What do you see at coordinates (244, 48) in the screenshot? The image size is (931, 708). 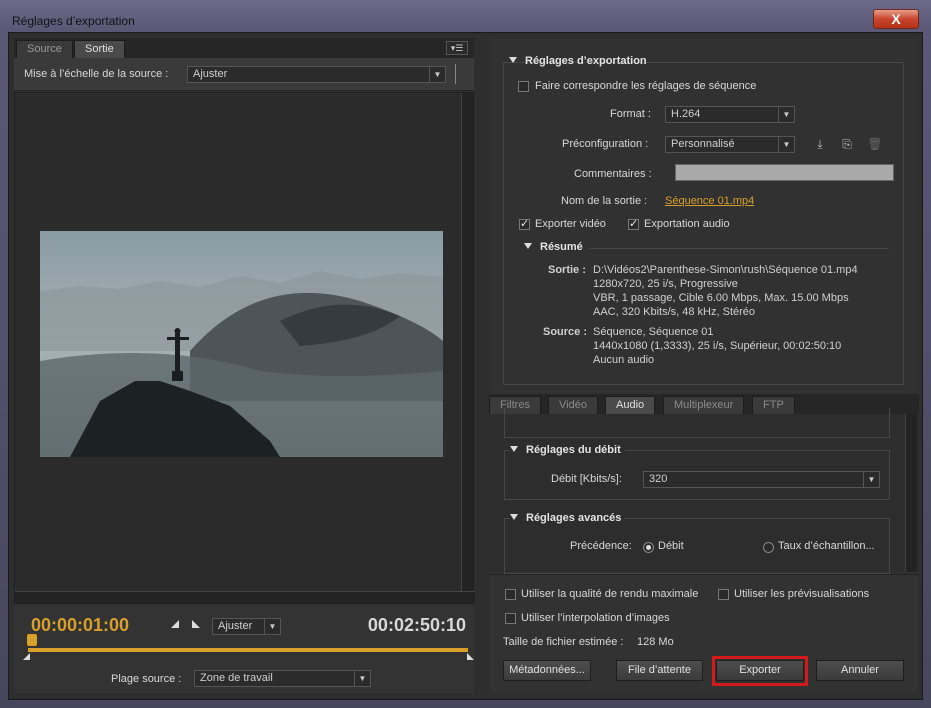 I see `preview-tabs: Source Sortie ▾☰` at bounding box center [244, 48].